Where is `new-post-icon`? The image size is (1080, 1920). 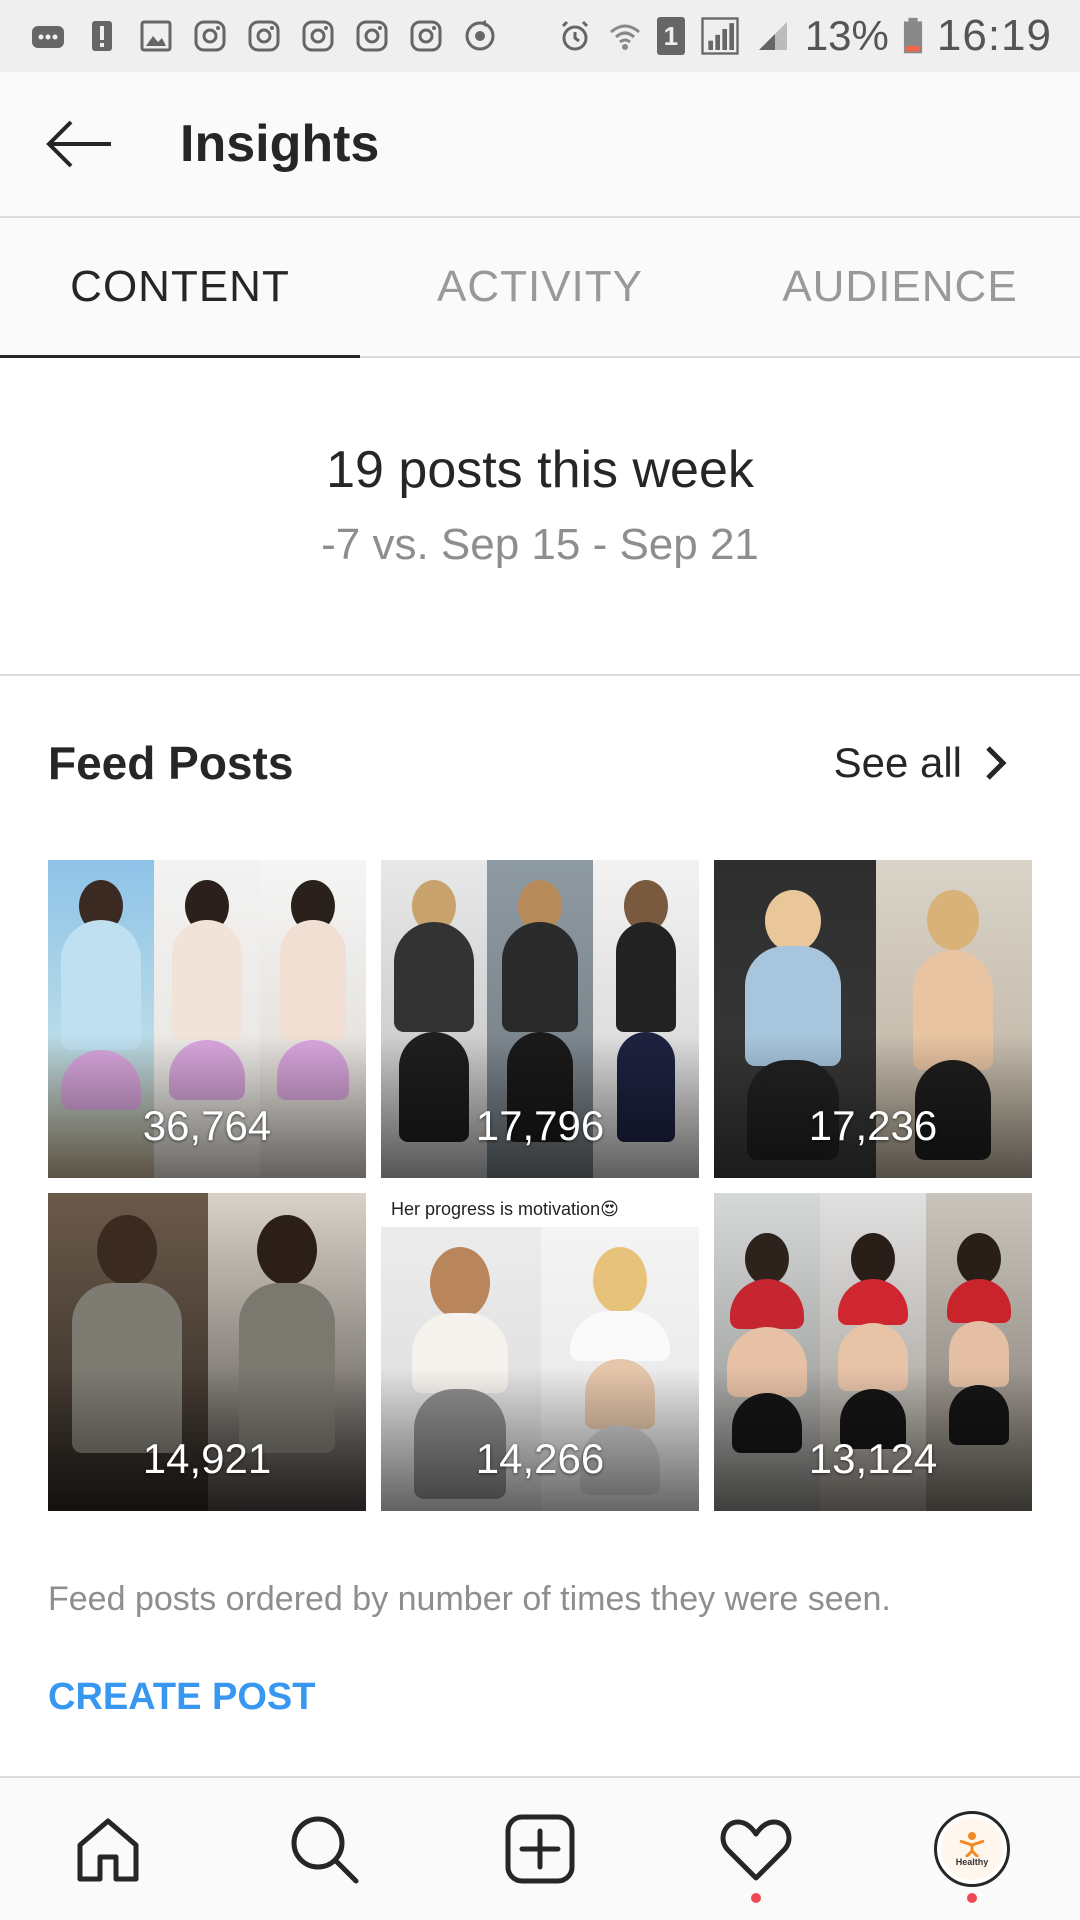 new-post-icon is located at coordinates (540, 1849).